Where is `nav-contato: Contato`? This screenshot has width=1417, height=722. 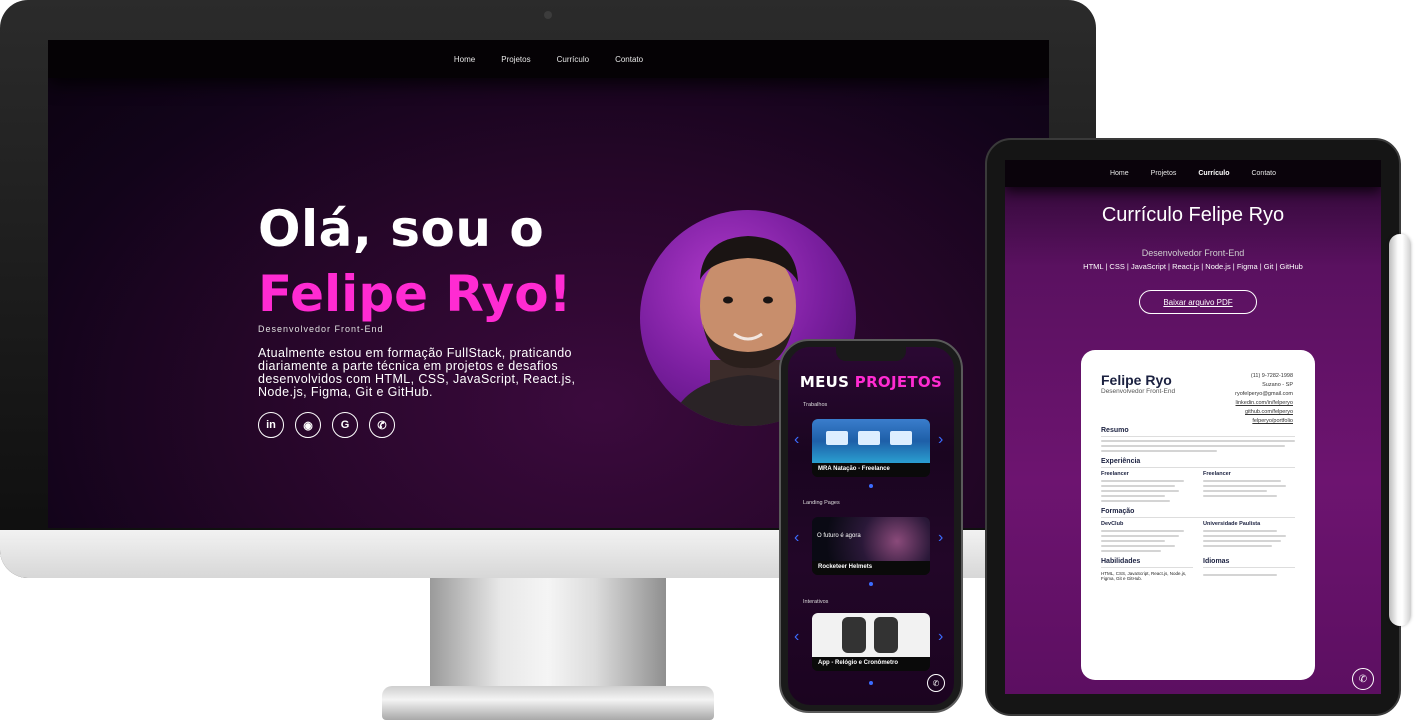 nav-contato: Contato is located at coordinates (629, 59).